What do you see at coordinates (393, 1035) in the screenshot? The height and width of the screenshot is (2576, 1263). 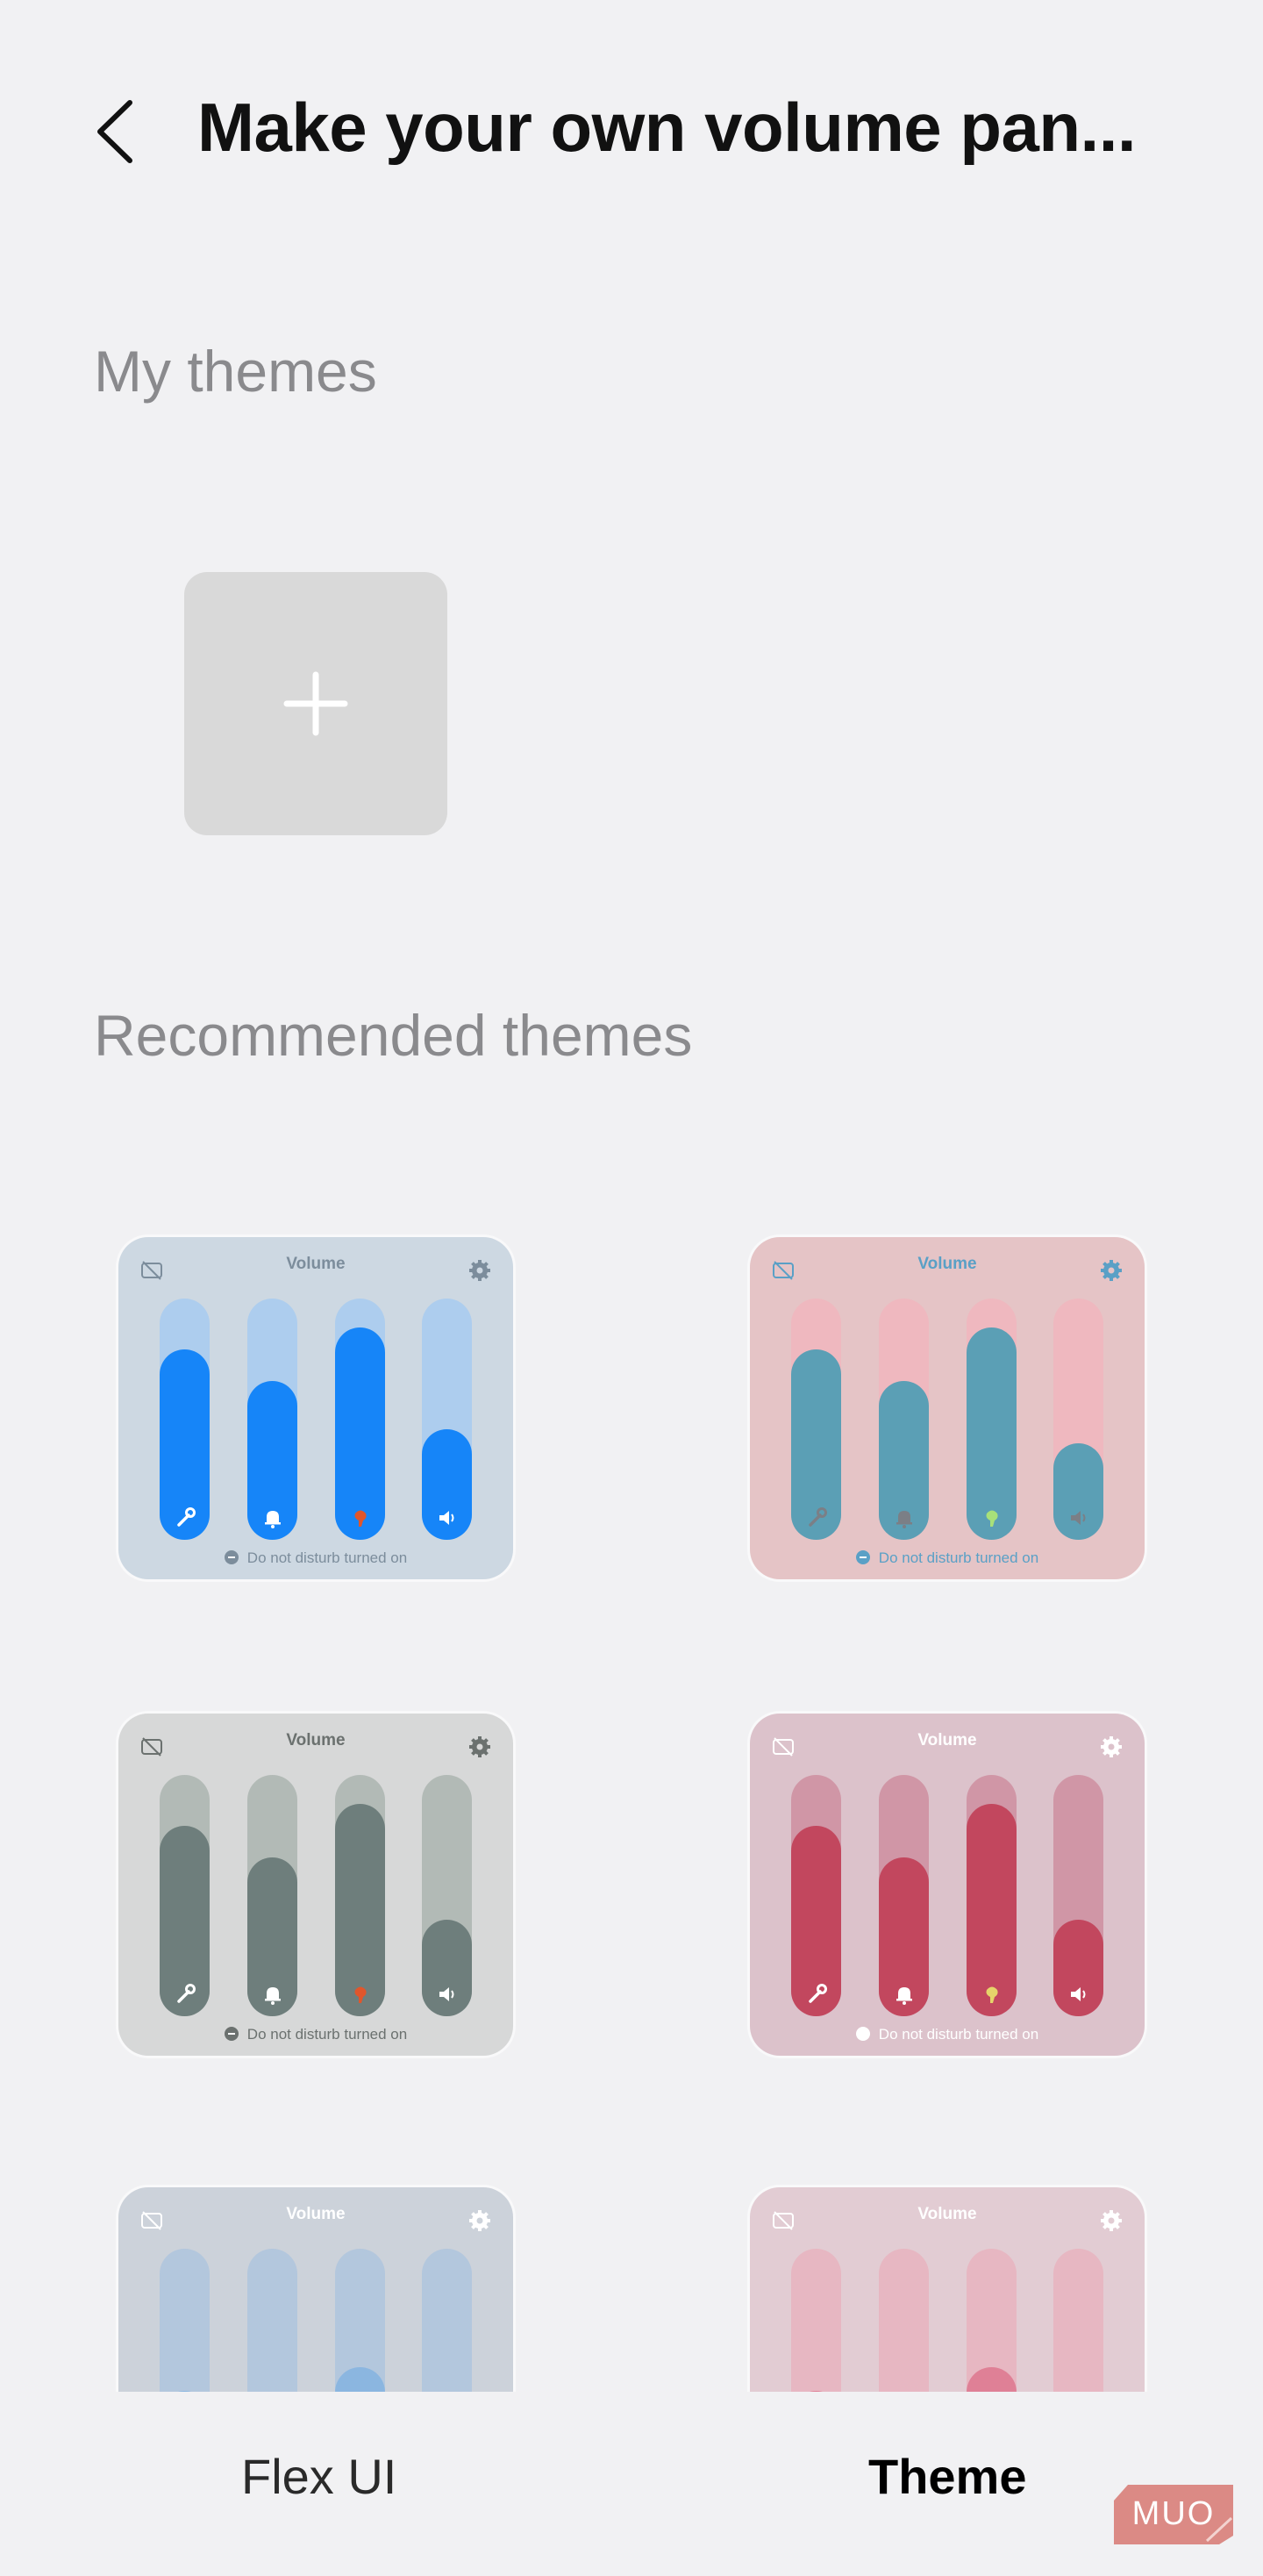 I see `recommended-themes-heading: Recommended themes` at bounding box center [393, 1035].